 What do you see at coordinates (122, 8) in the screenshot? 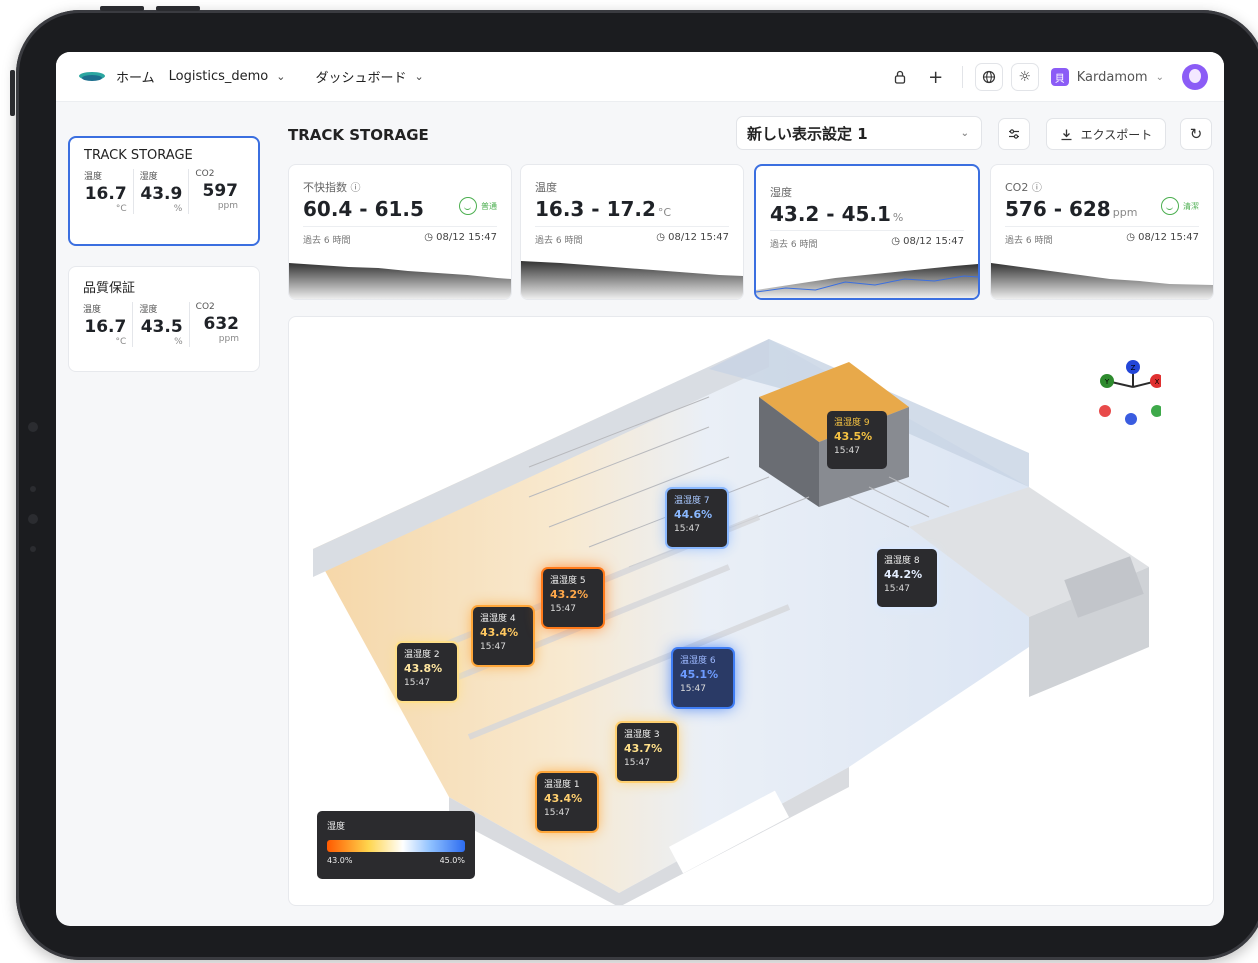
I see `tablet-top-button` at bounding box center [122, 8].